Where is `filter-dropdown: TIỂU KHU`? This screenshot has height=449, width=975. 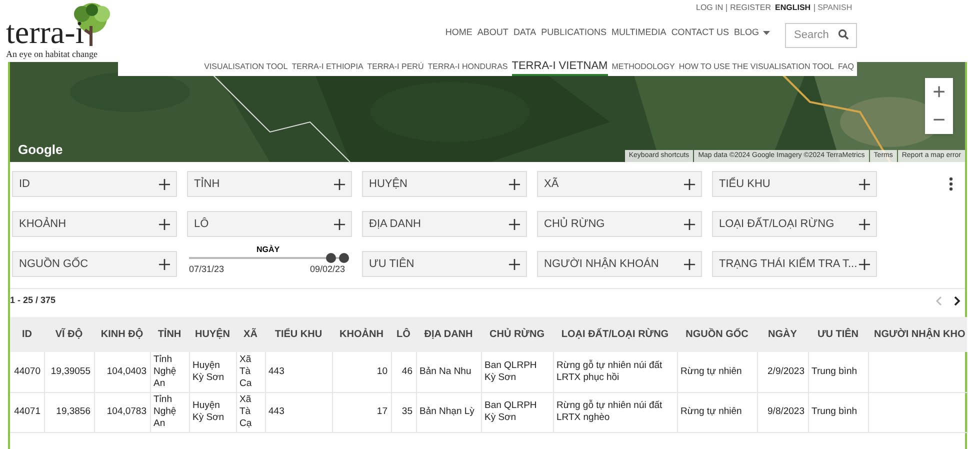 filter-dropdown: TIỂU KHU is located at coordinates (794, 184).